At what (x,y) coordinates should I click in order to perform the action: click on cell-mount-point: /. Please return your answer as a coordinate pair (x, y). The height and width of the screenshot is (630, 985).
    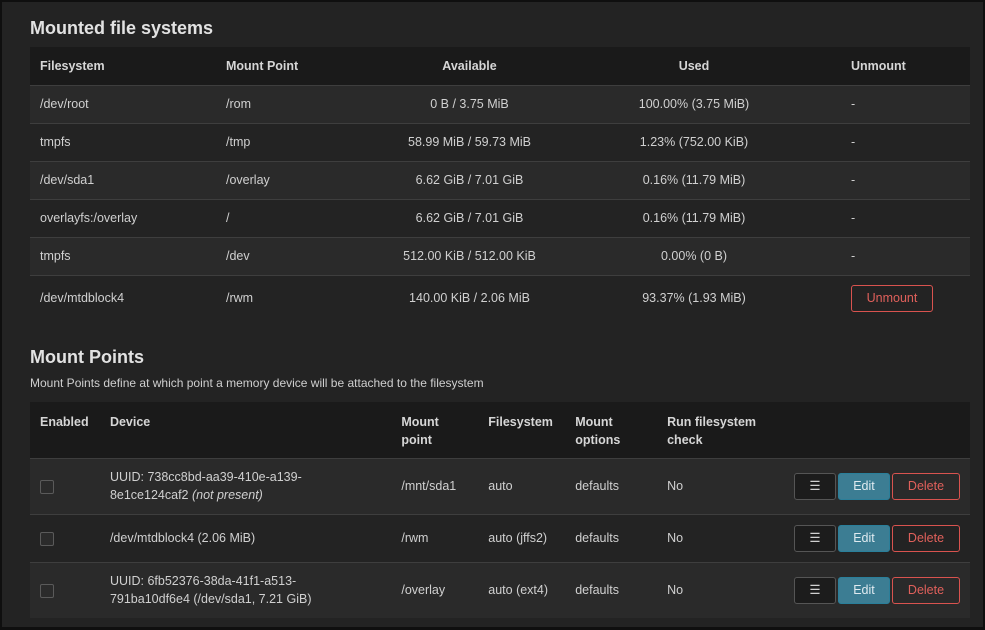
    Looking at the image, I should click on (228, 218).